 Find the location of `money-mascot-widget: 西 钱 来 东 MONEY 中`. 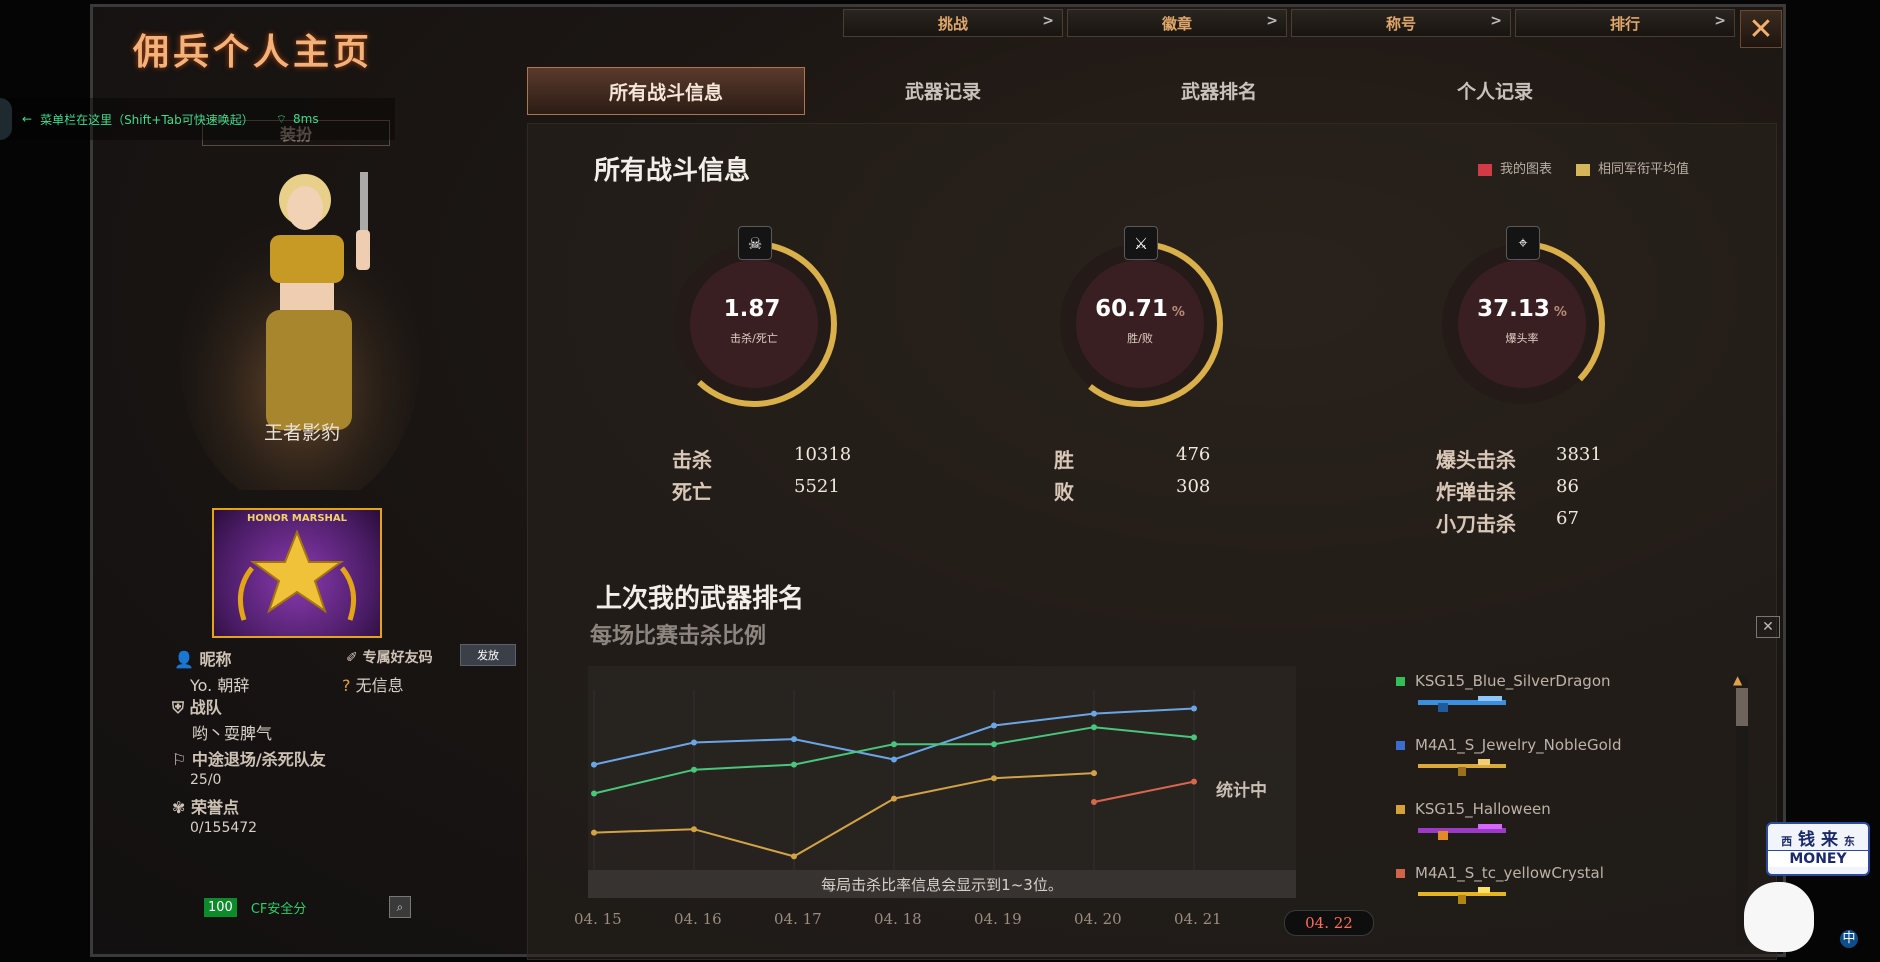

money-mascot-widget: 西 钱 来 东 MONEY 中 is located at coordinates (1804, 886).